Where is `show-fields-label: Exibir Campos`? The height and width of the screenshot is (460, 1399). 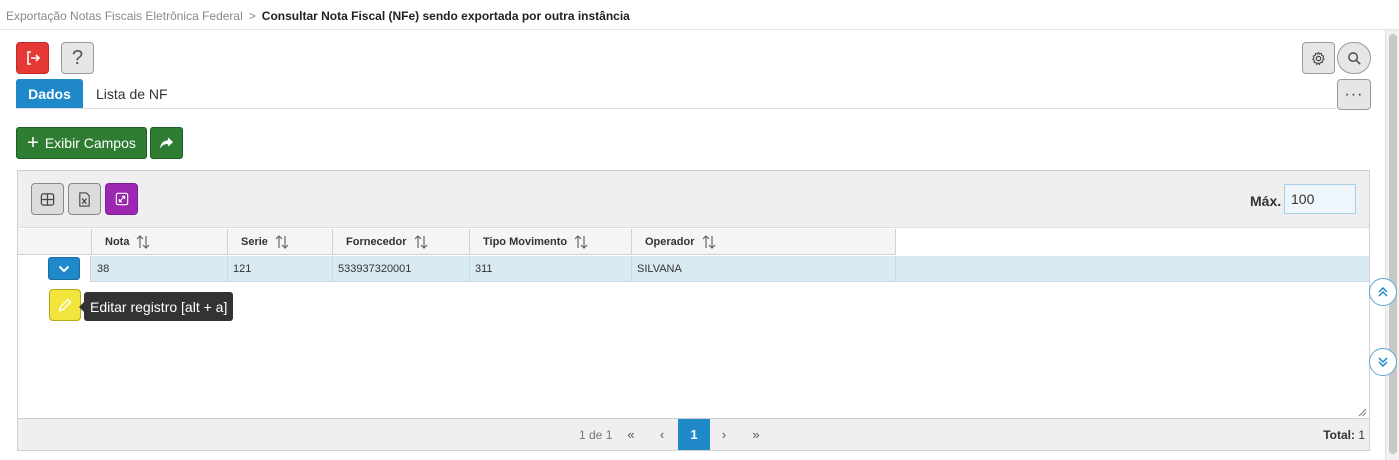 show-fields-label: Exibir Campos is located at coordinates (90, 143).